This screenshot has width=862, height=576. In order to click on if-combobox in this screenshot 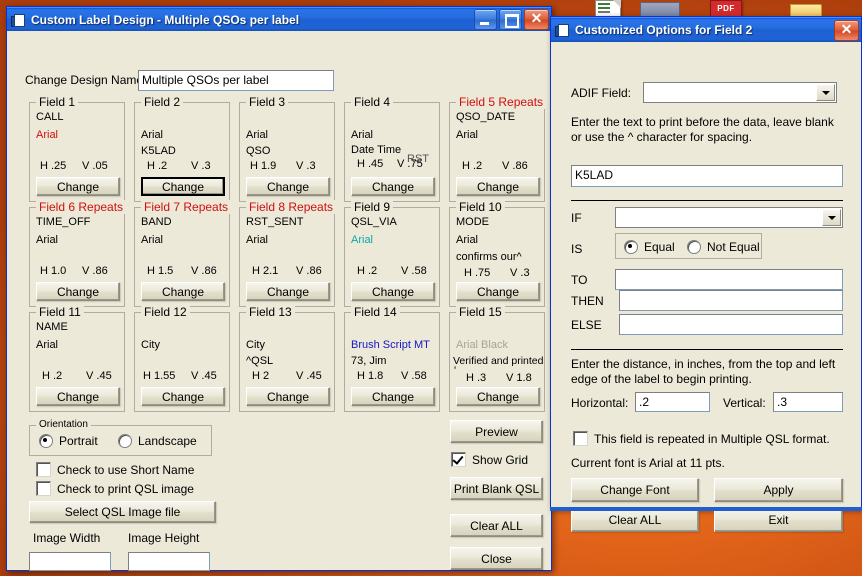, I will do `click(729, 217)`.